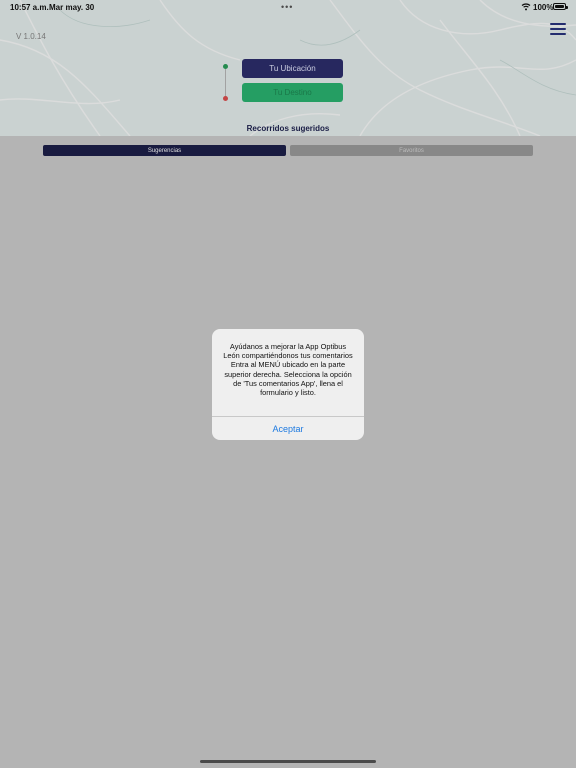 This screenshot has width=576, height=768. Describe the element at coordinates (288, 428) in the screenshot. I see `accept-button: Aceptar` at that location.